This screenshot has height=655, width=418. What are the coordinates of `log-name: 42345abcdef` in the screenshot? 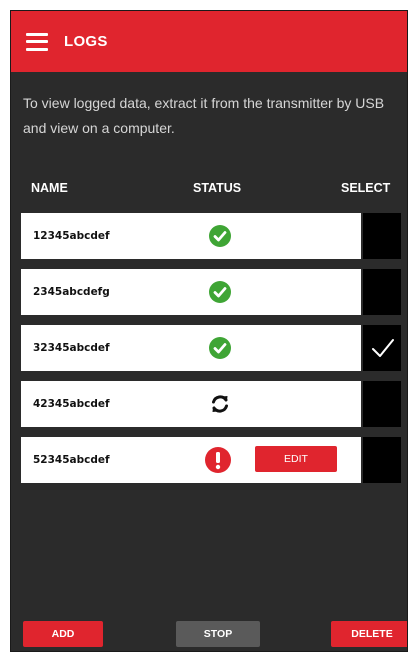 It's located at (71, 404).